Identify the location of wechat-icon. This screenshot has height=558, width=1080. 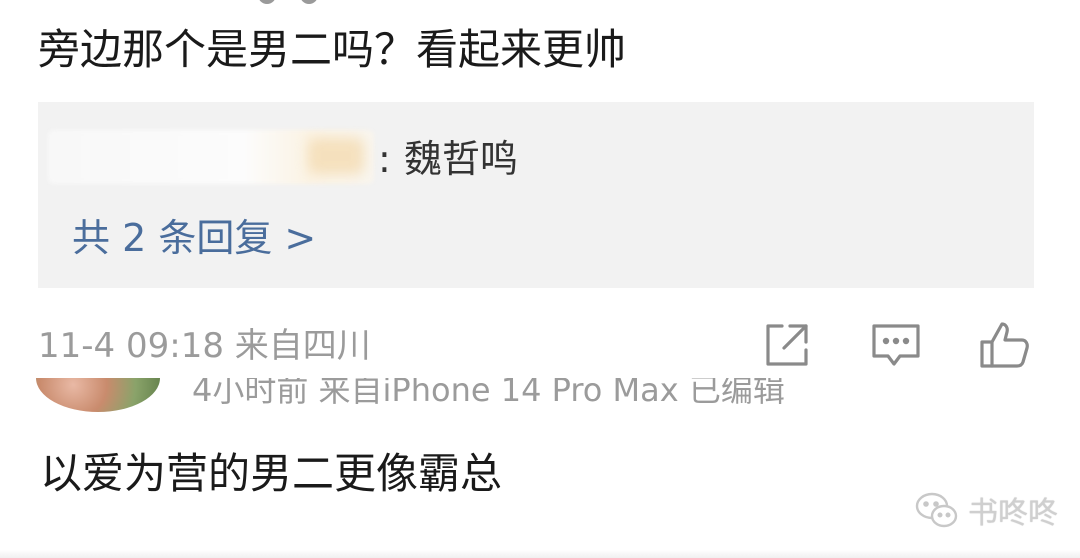
(936, 510).